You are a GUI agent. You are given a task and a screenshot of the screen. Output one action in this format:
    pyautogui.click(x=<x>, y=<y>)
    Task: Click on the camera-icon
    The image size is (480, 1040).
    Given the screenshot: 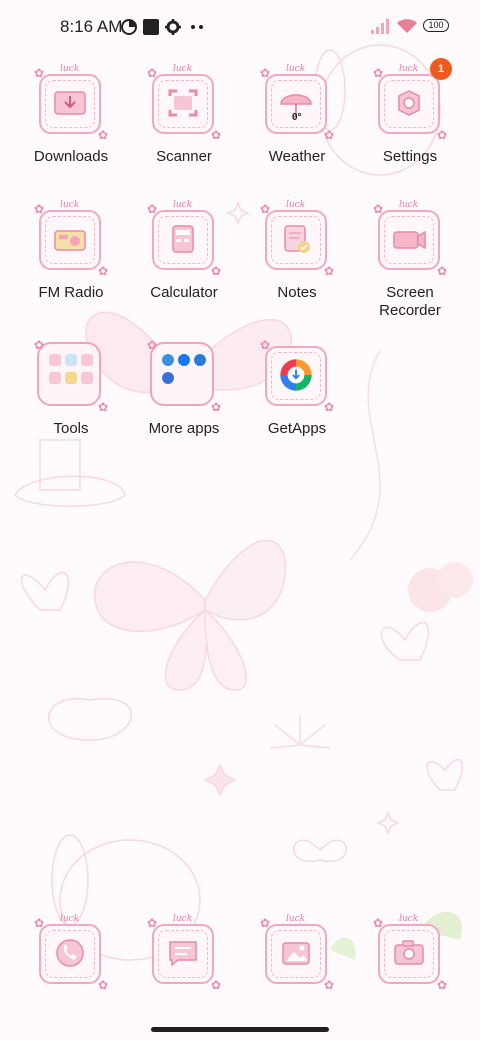 What is the action you would take?
    pyautogui.click(x=409, y=952)
    